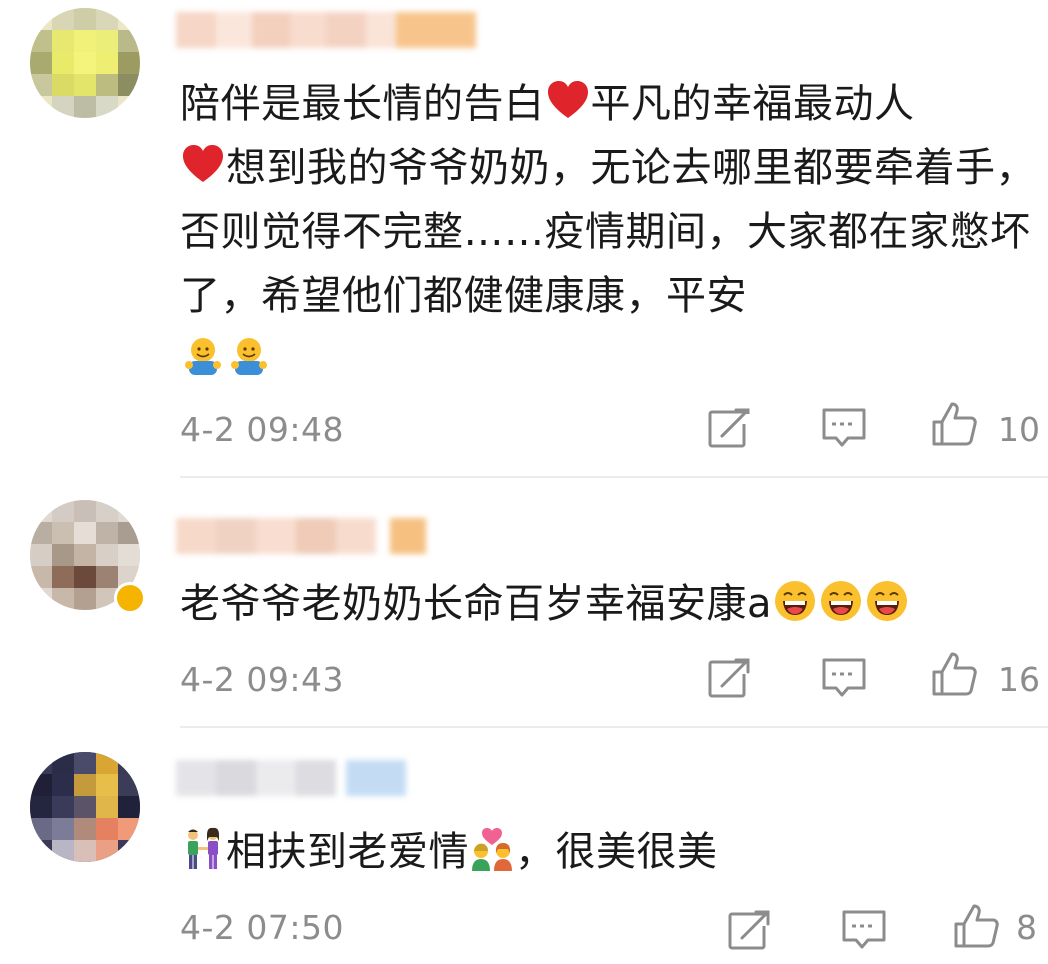  I want to click on comment-text-part: 老爷爷老奶奶长命百岁幸福安康a, so click(476, 604).